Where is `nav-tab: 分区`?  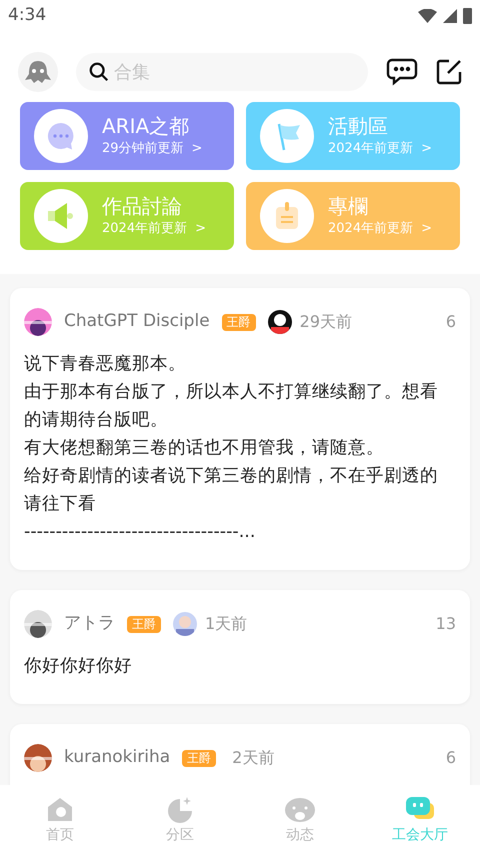 nav-tab: 分区 is located at coordinates (180, 820).